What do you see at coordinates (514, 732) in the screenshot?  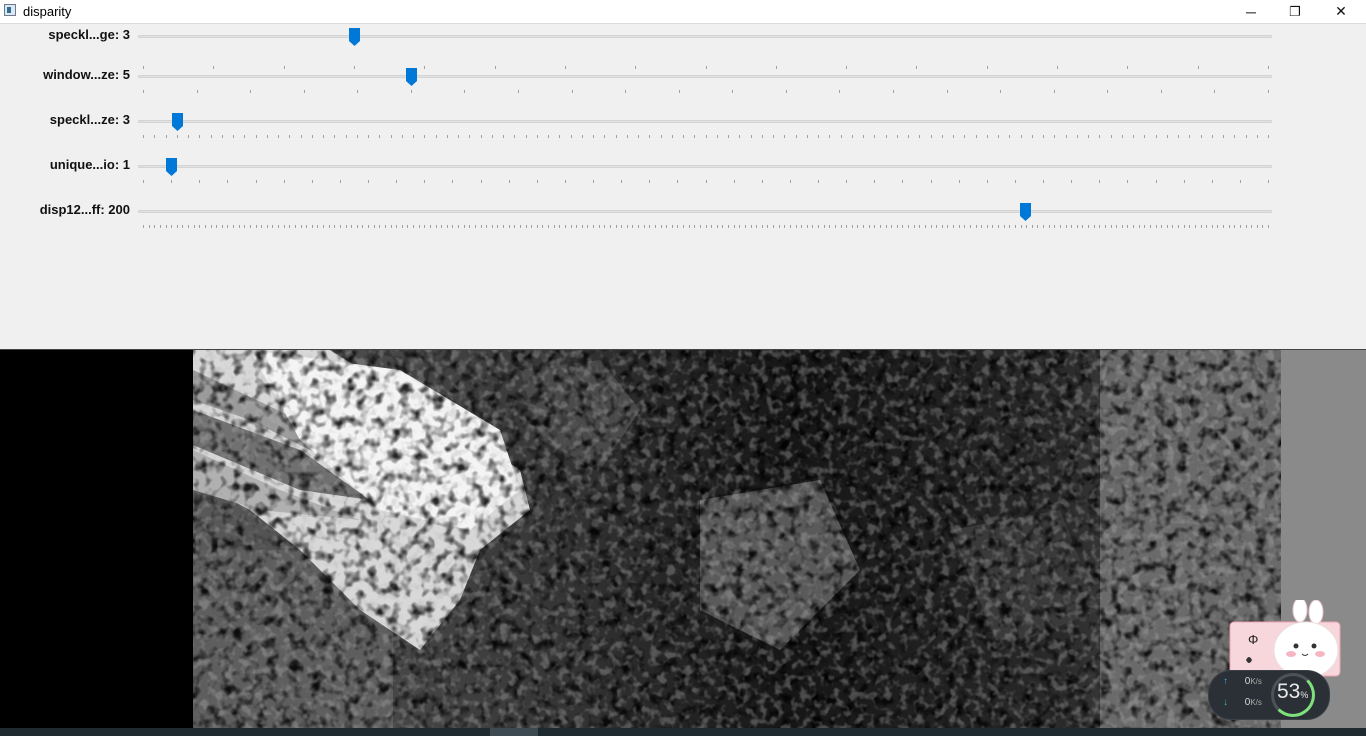 I see `taskbar-active-item` at bounding box center [514, 732].